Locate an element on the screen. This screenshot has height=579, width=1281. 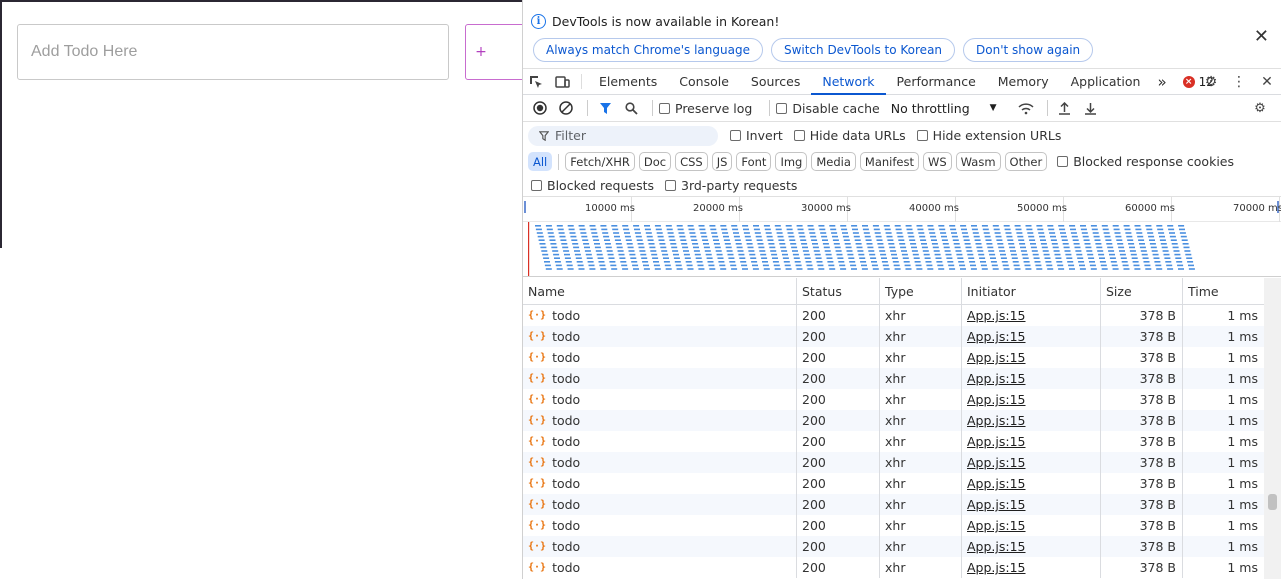
tab-performance: Performance is located at coordinates (936, 81).